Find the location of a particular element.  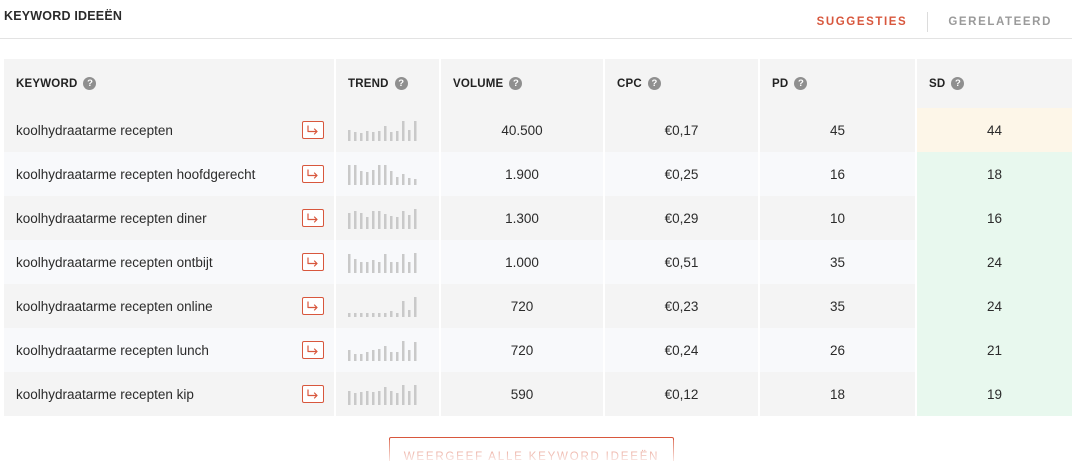

keyword-cell: koolhydraatarme recepten online is located at coordinates (170, 306).